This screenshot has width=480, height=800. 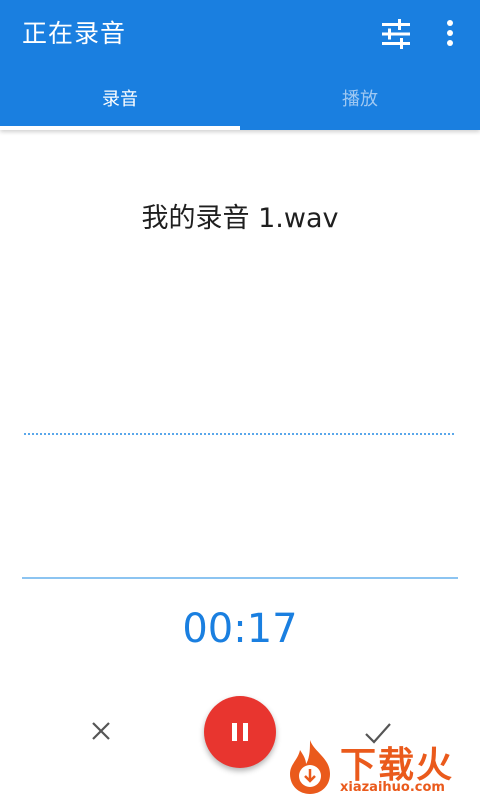 What do you see at coordinates (360, 100) in the screenshot?
I see `tab-play: 播放` at bounding box center [360, 100].